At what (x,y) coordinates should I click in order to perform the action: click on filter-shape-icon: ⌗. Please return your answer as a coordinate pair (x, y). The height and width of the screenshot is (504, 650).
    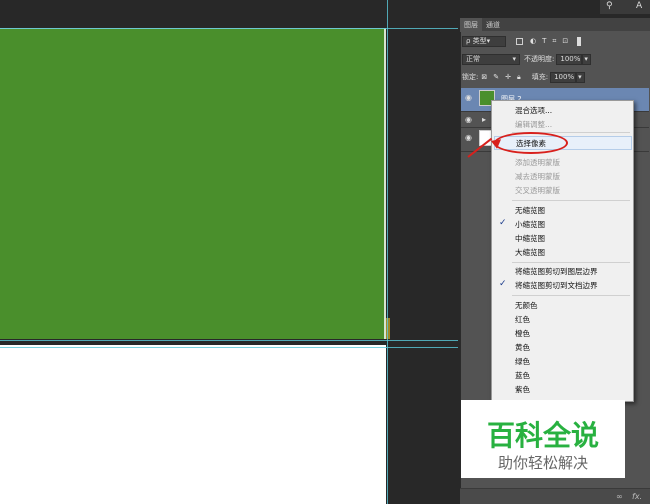
    Looking at the image, I should click on (554, 41).